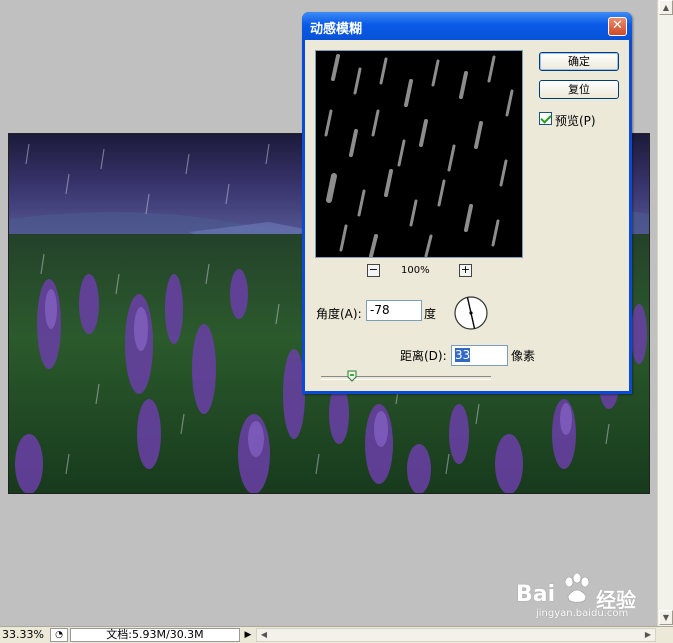  What do you see at coordinates (577, 587) in the screenshot?
I see `paw-logo-icon` at bounding box center [577, 587].